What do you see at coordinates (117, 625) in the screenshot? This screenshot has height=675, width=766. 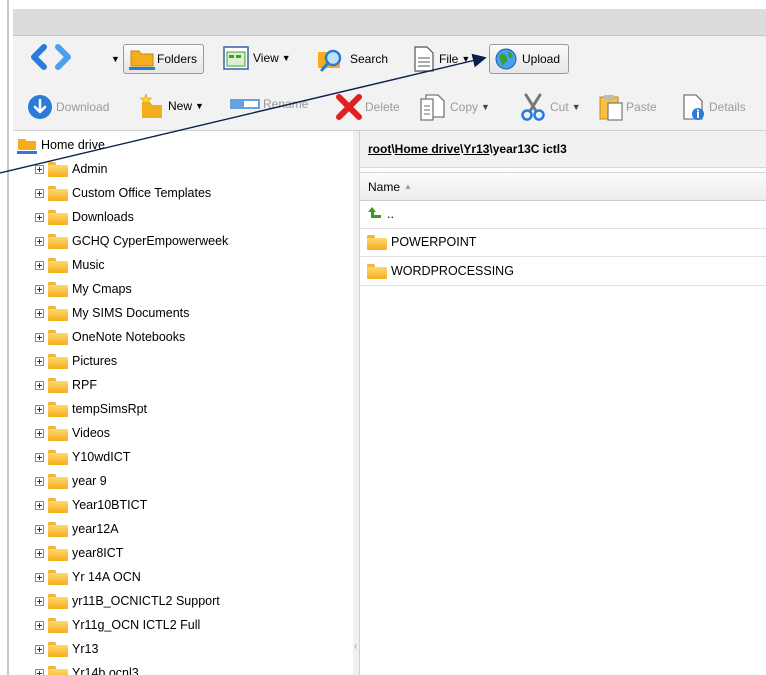 I see `tree-item: Yr11g_OCN ICTL2 Full` at bounding box center [117, 625].